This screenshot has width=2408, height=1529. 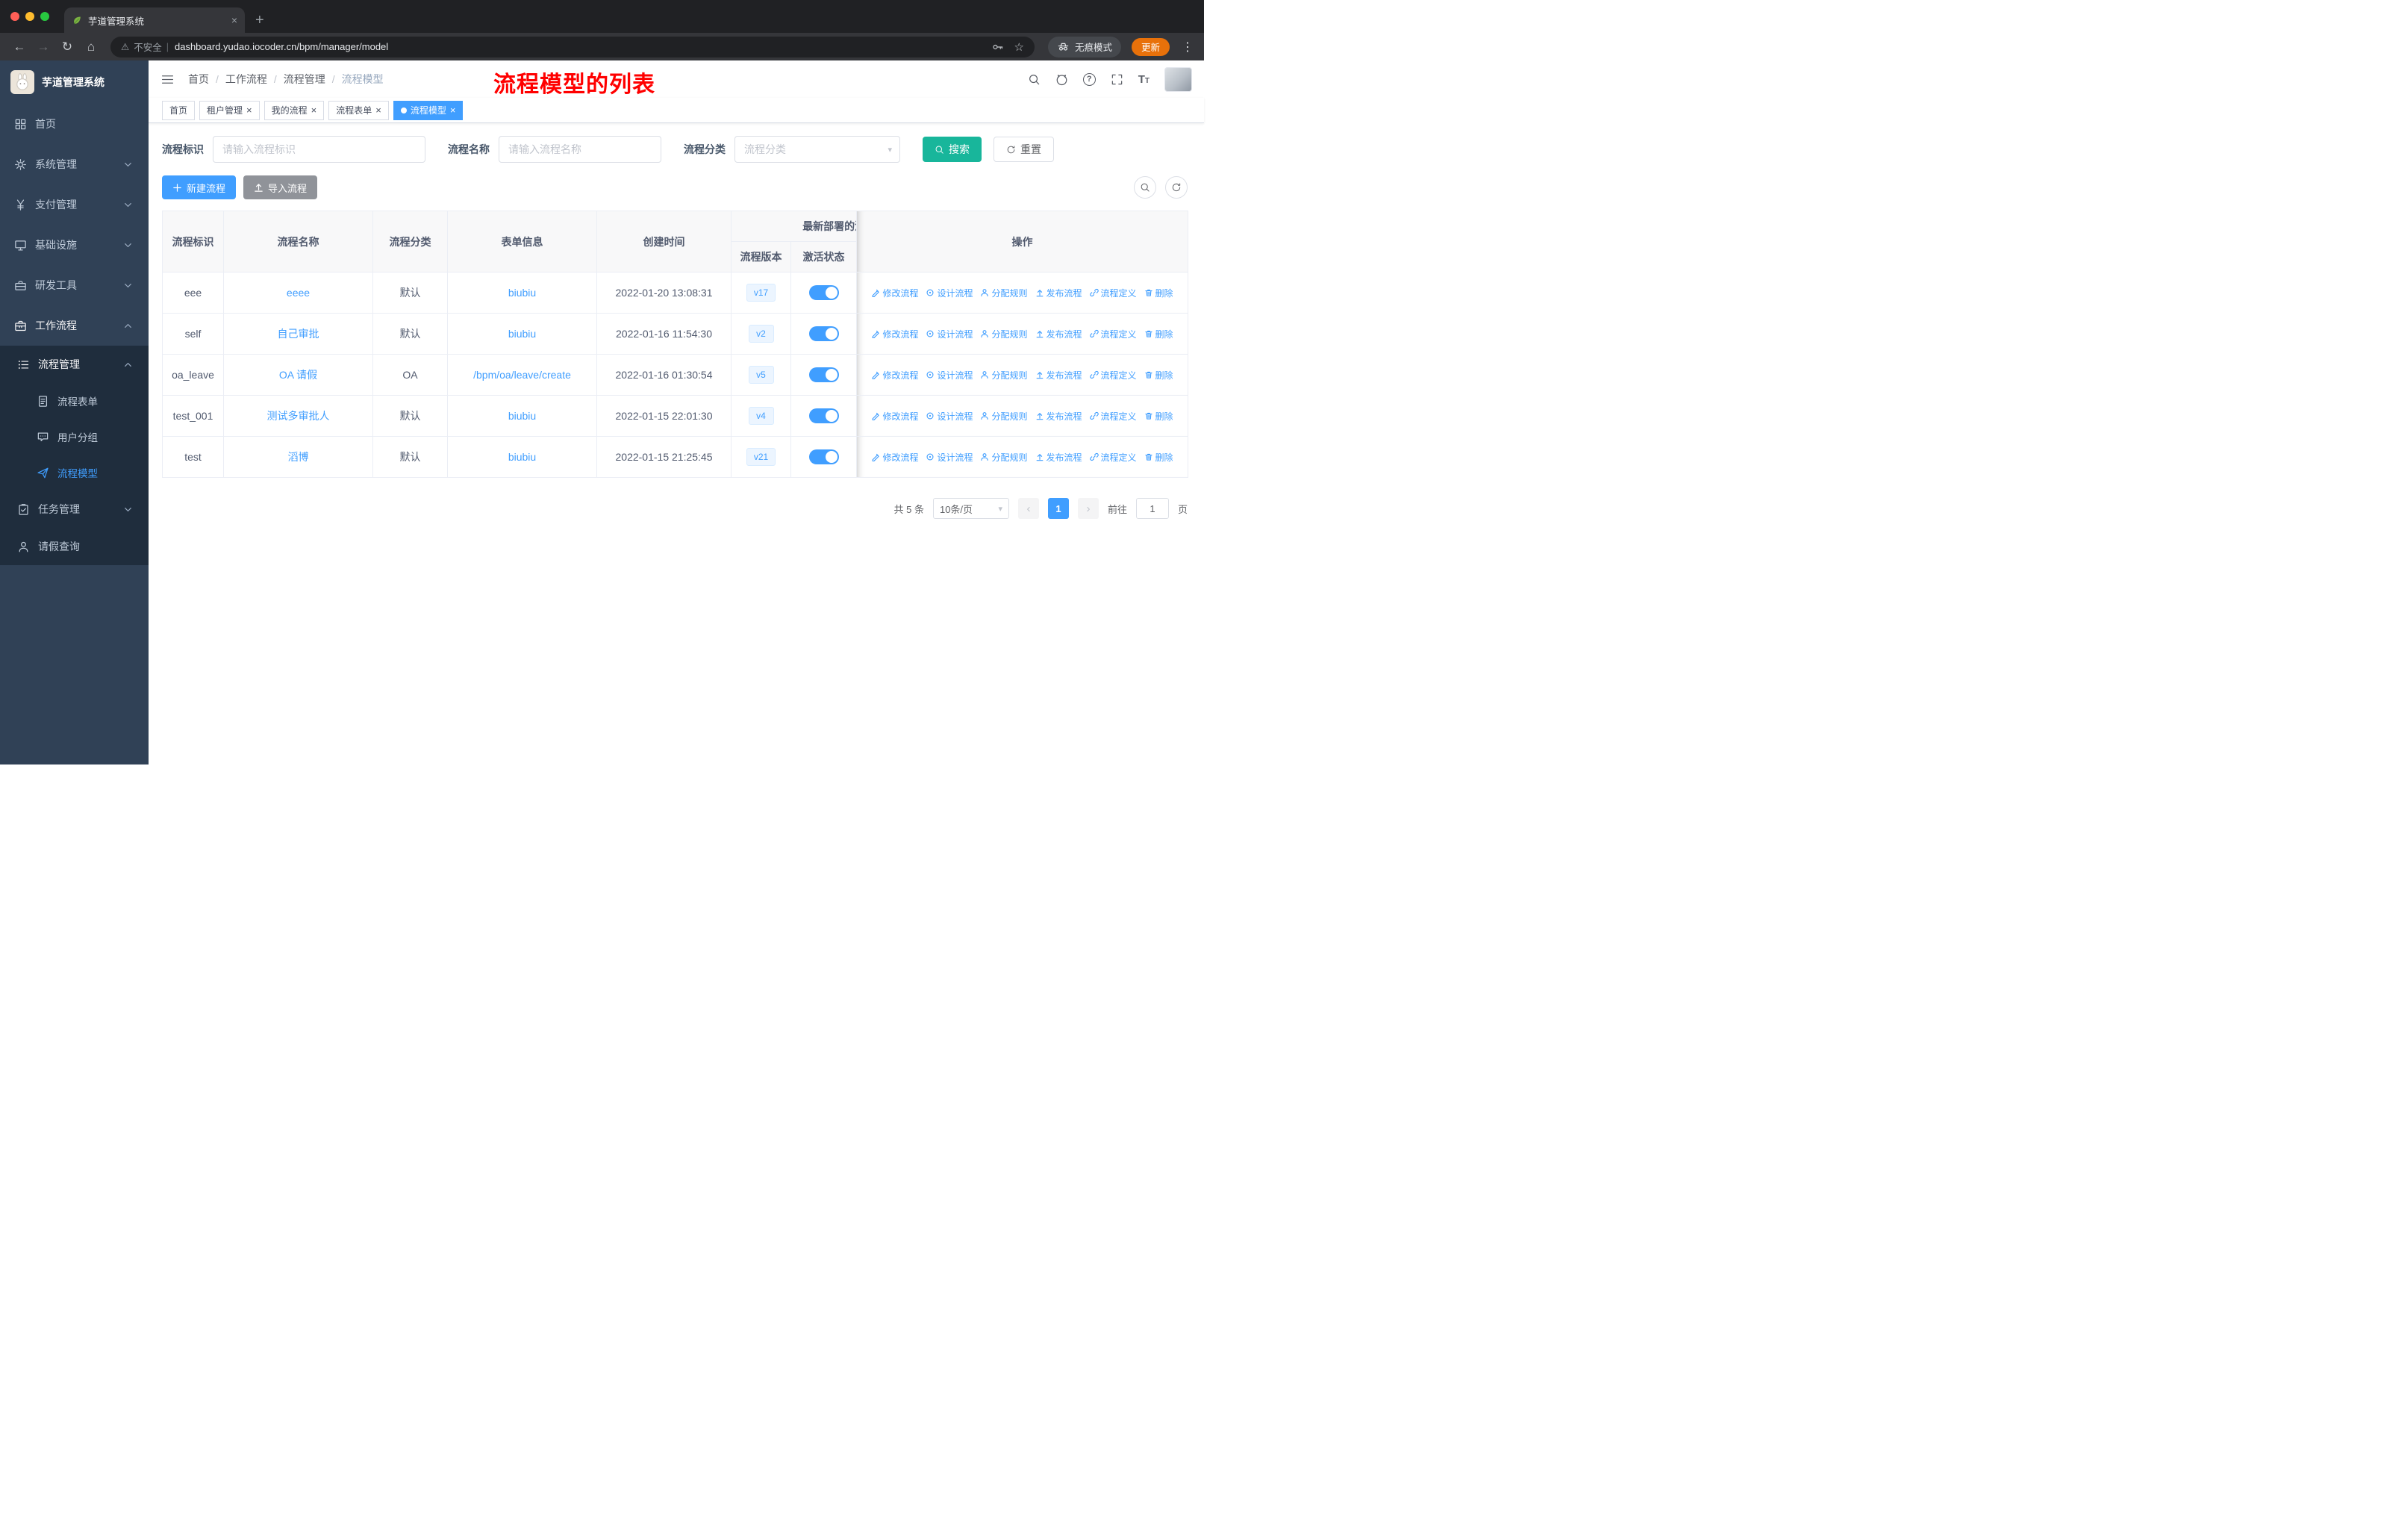 What do you see at coordinates (1150, 46) in the screenshot?
I see `browser-update-button: 更新` at bounding box center [1150, 46].